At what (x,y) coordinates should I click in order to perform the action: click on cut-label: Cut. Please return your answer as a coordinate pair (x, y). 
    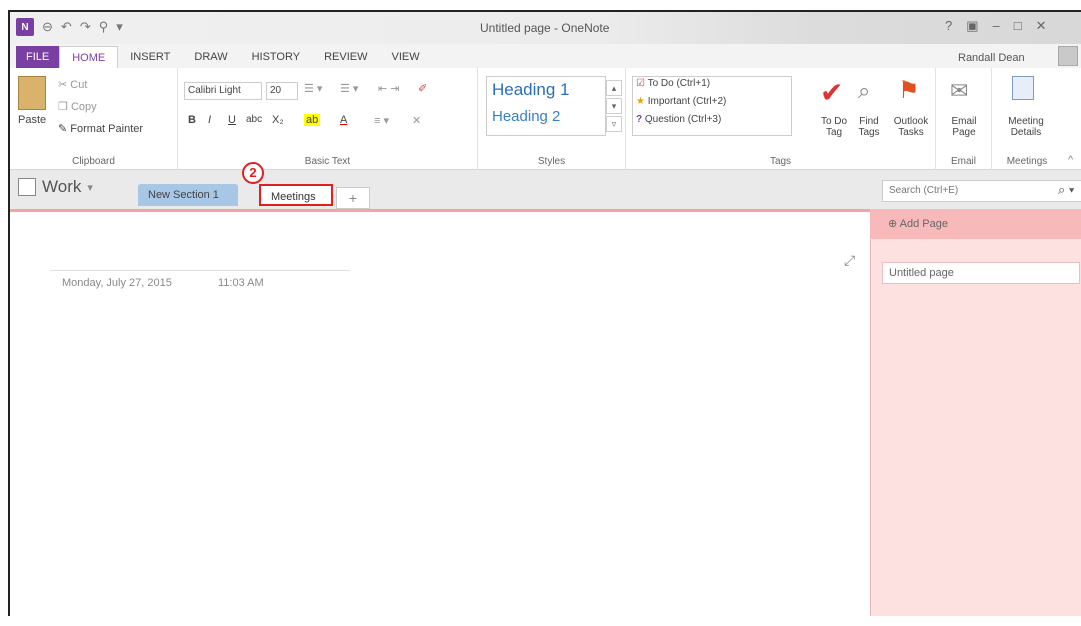
    Looking at the image, I should click on (79, 85).